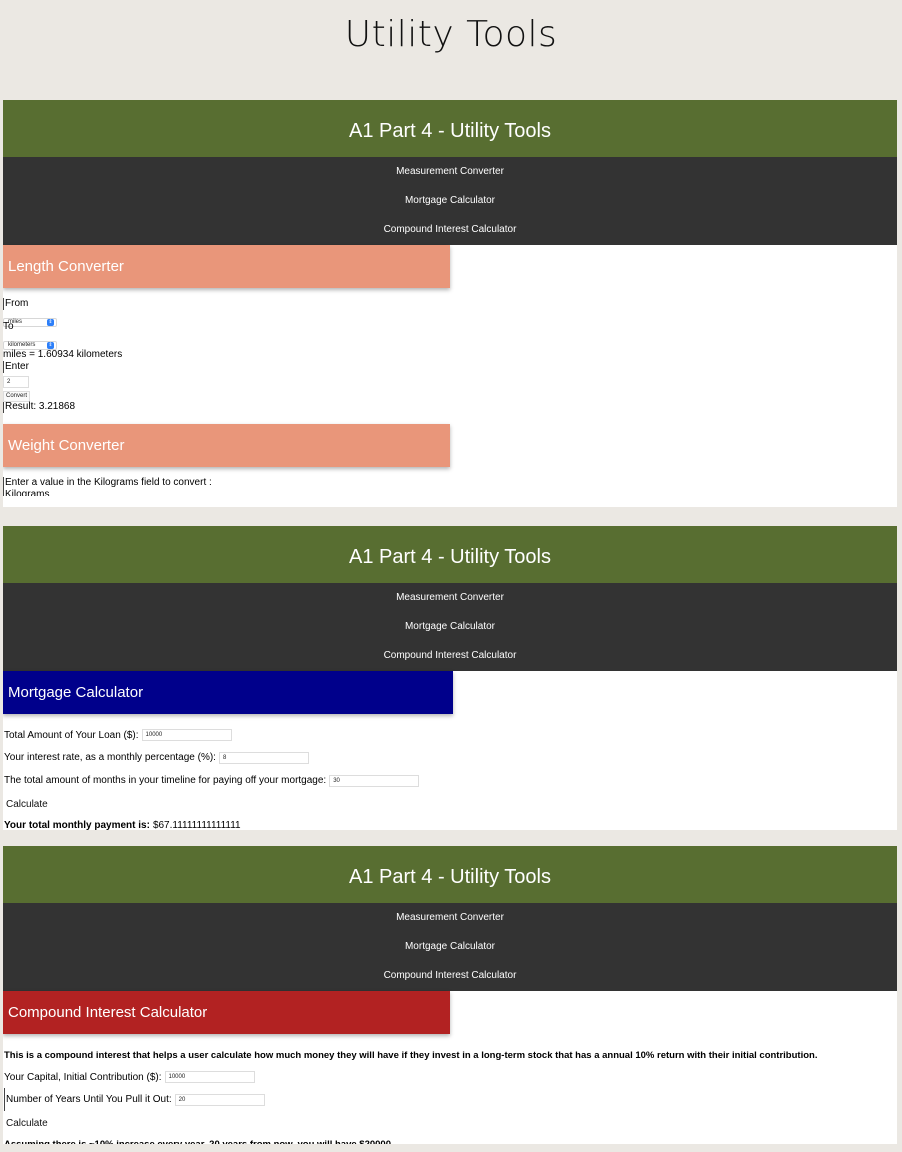 Image resolution: width=902 pixels, height=1152 pixels. What do you see at coordinates (89, 1099) in the screenshot?
I see `years-label: Number of Years Until You Pull it Out:` at bounding box center [89, 1099].